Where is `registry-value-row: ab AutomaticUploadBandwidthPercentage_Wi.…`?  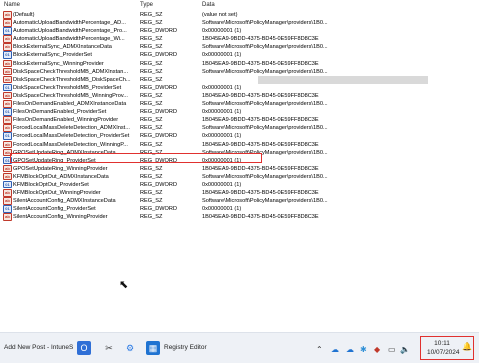 registry-value-row: ab AutomaticUploadBandwidthPercentage_Wi.… is located at coordinates (239, 39).